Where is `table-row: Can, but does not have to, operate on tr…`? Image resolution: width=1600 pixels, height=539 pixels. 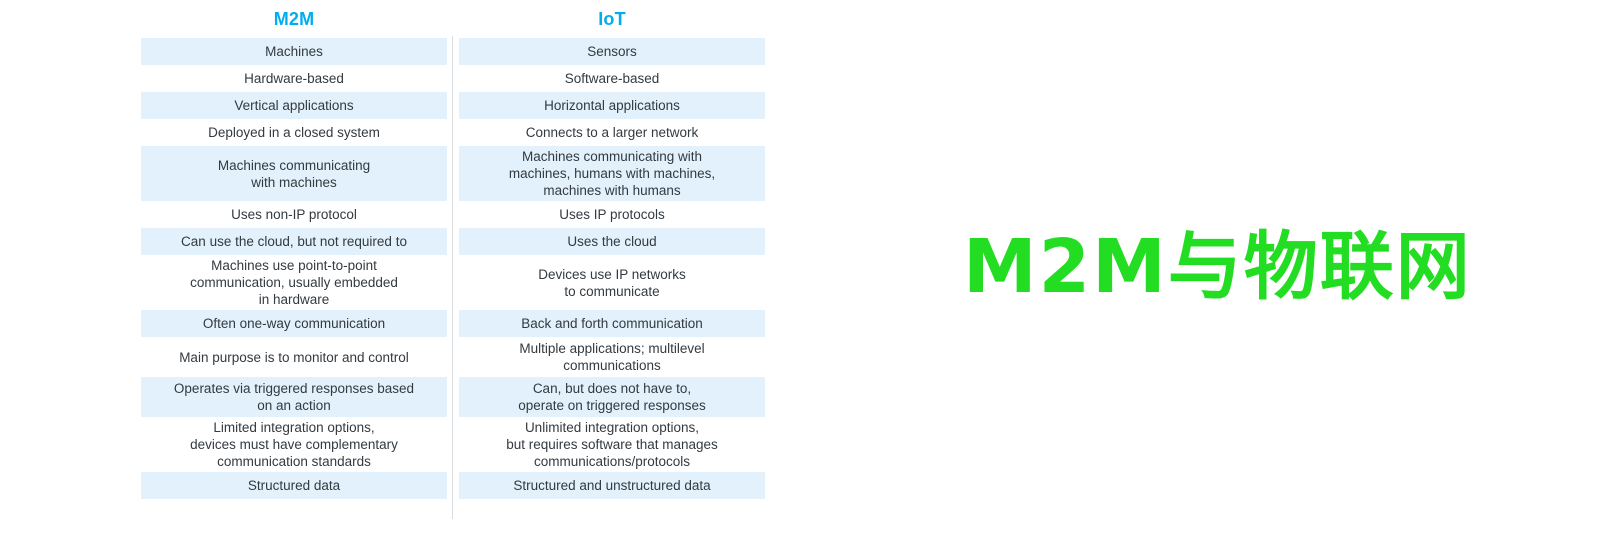 table-row: Can, but does not have to, operate on tr… is located at coordinates (612, 397).